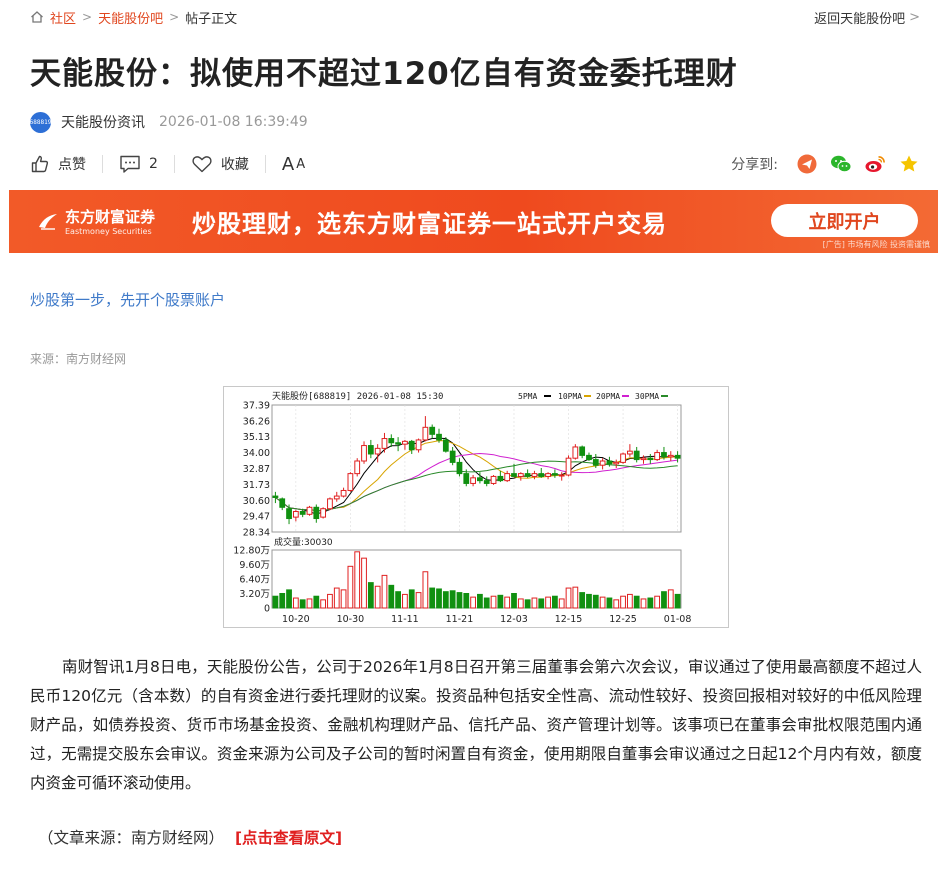 The height and width of the screenshot is (875, 938). I want to click on favorite-button: 收藏, so click(220, 164).